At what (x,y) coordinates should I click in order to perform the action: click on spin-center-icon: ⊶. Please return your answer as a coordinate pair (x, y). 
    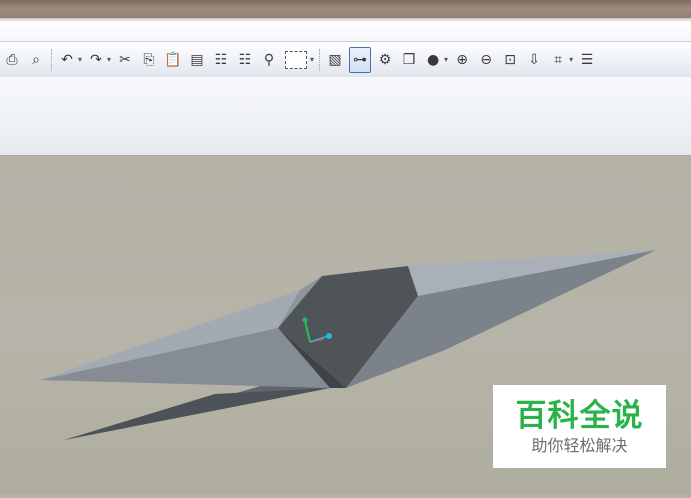
    Looking at the image, I should click on (360, 59).